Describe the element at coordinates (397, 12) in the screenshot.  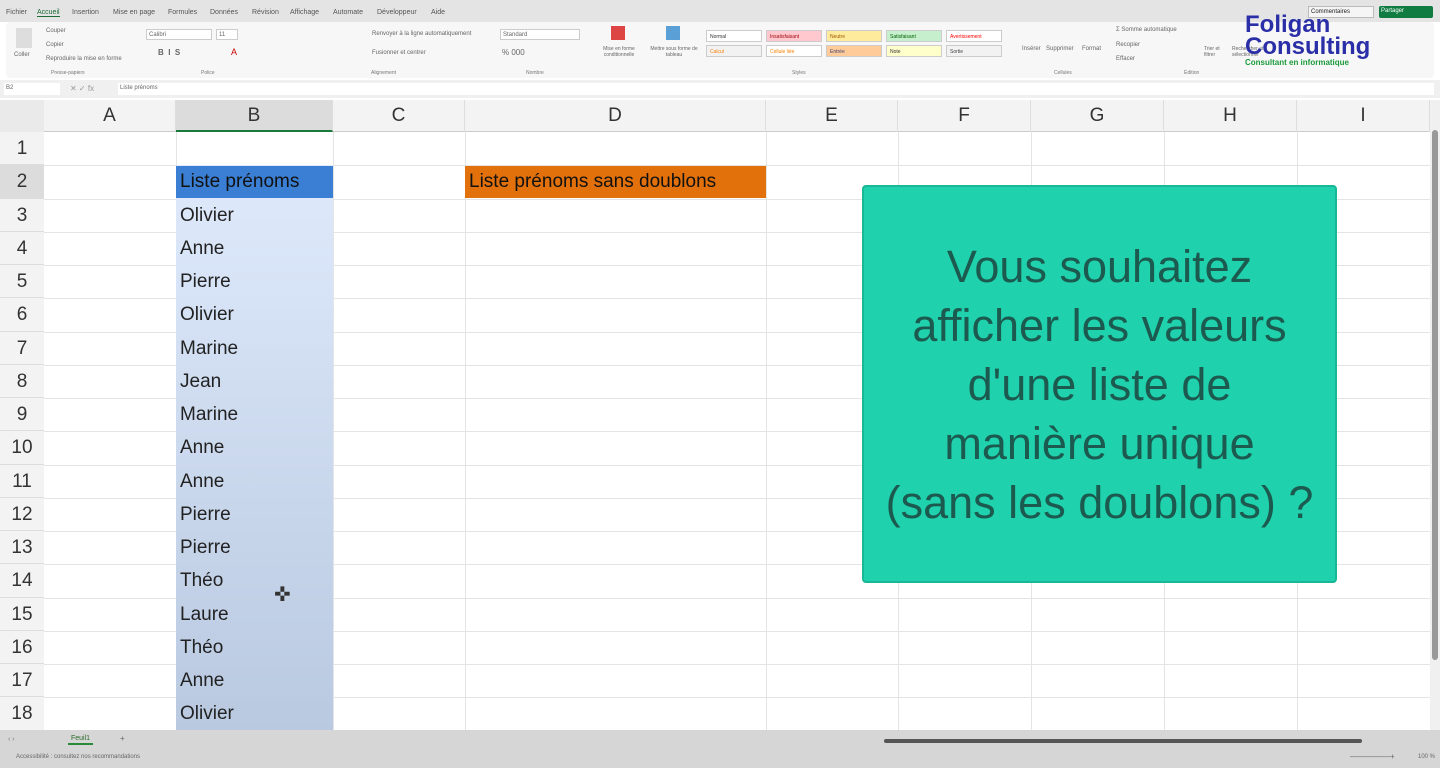
I see `menu-tab-9: Développeur` at that location.